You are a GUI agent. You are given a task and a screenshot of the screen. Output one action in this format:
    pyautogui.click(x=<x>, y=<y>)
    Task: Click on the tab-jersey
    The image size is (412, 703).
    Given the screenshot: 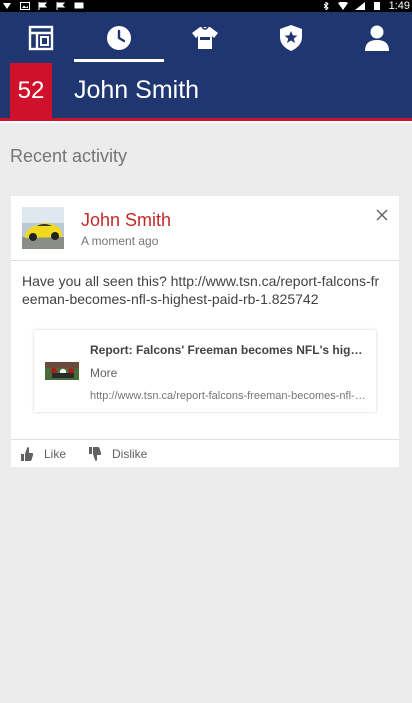 What is the action you would take?
    pyautogui.click(x=205, y=38)
    